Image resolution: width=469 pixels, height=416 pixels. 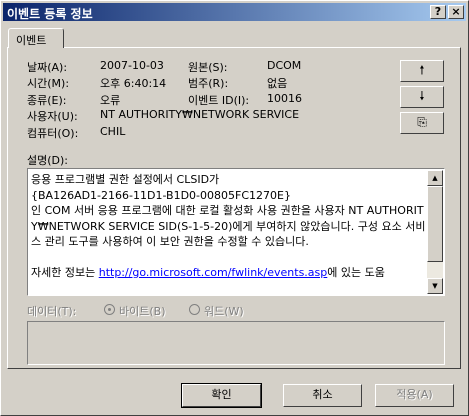 I want to click on description-scrollbar: ▲ ▼, so click(x=435, y=232).